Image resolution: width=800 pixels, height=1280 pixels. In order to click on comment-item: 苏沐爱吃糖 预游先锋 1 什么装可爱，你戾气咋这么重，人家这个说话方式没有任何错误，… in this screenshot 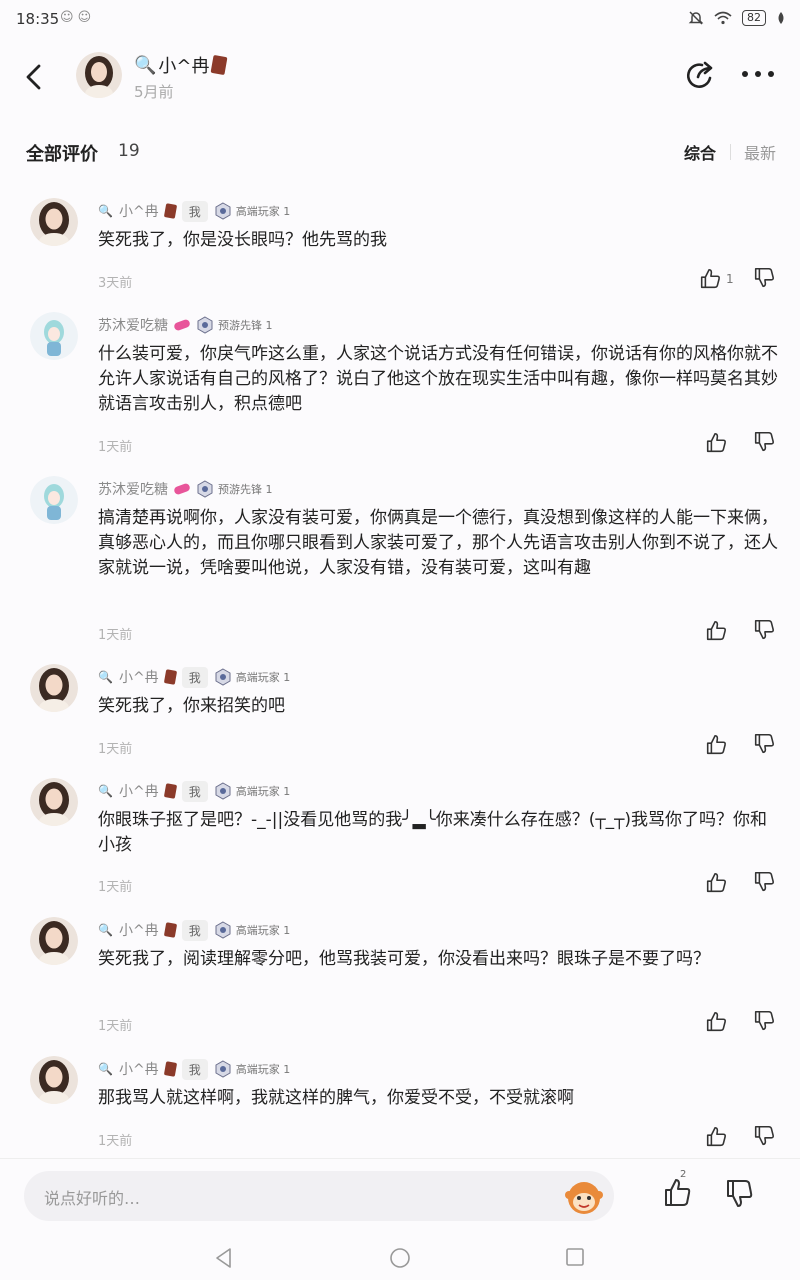, I will do `click(400, 389)`.